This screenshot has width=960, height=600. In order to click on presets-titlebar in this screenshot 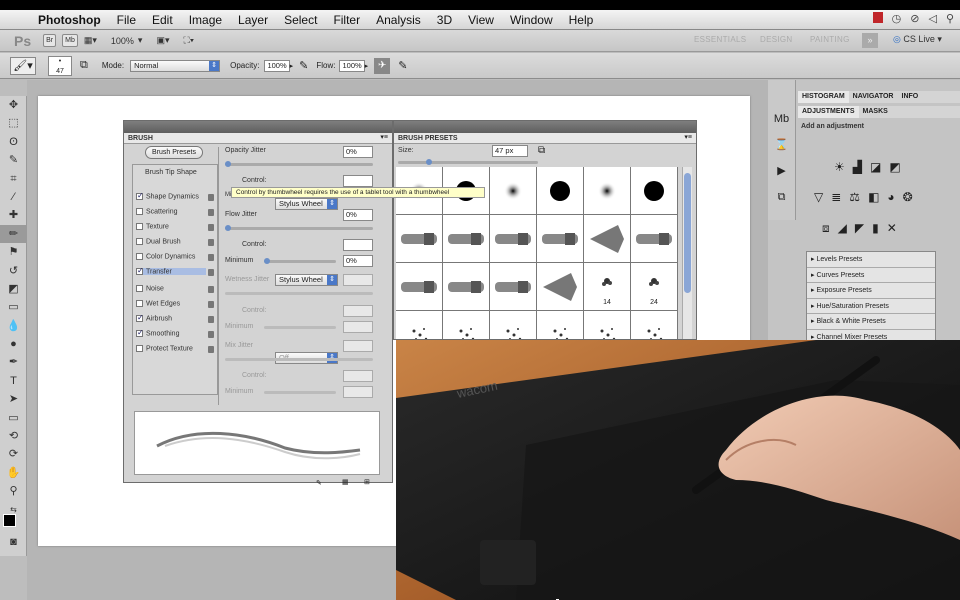, I will do `click(545, 127)`.